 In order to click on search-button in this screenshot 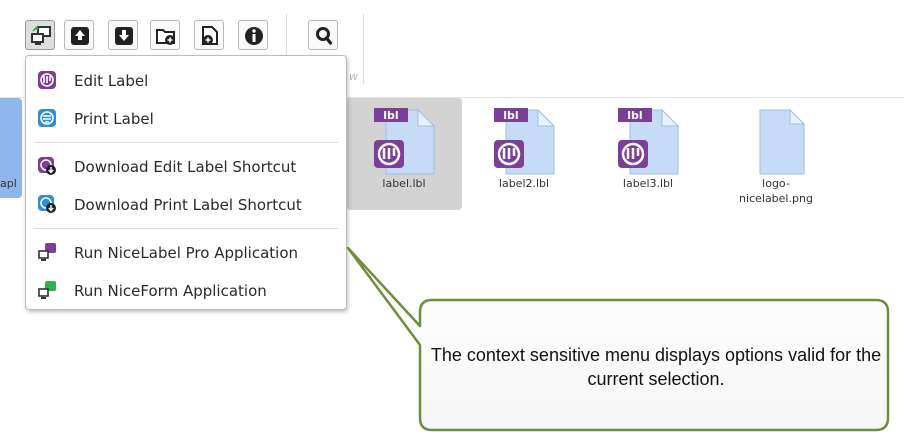, I will do `click(323, 35)`.